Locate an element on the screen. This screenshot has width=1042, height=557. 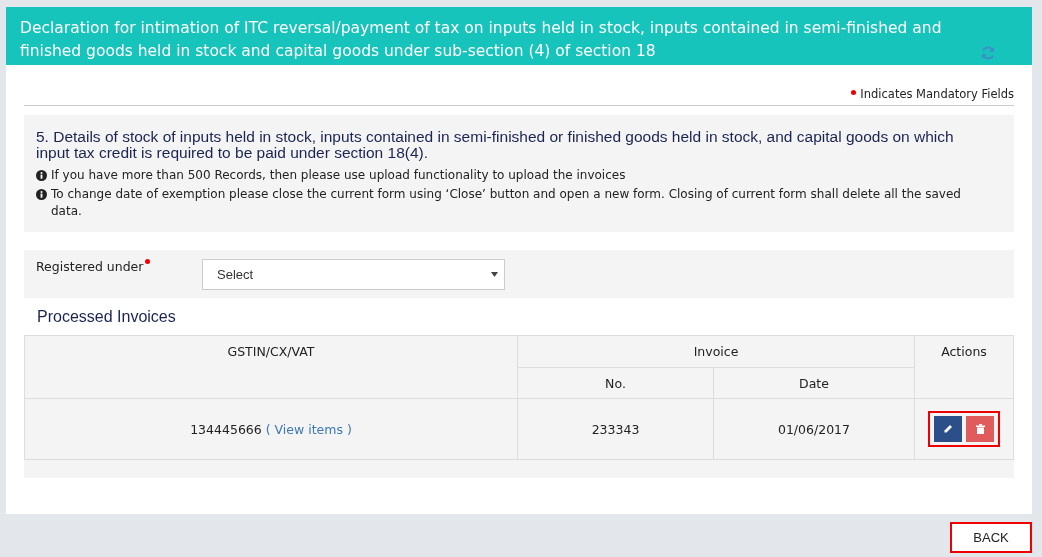
column-header: Actions is located at coordinates (964, 367).